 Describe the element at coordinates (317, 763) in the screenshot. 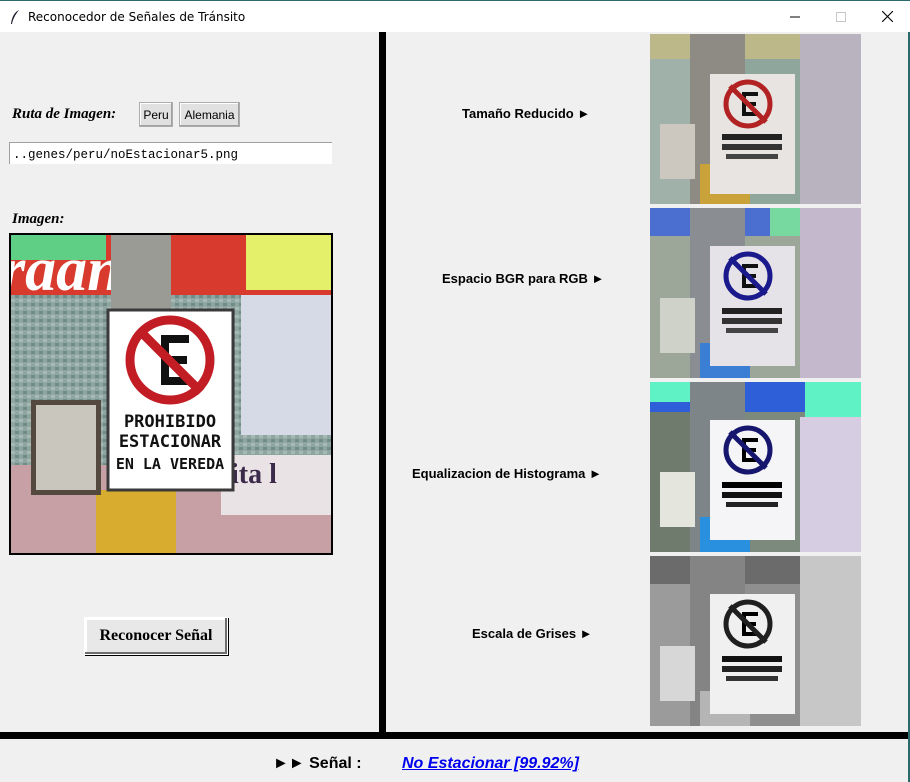

I see `result-prefix-label: ►► Señal :` at that location.